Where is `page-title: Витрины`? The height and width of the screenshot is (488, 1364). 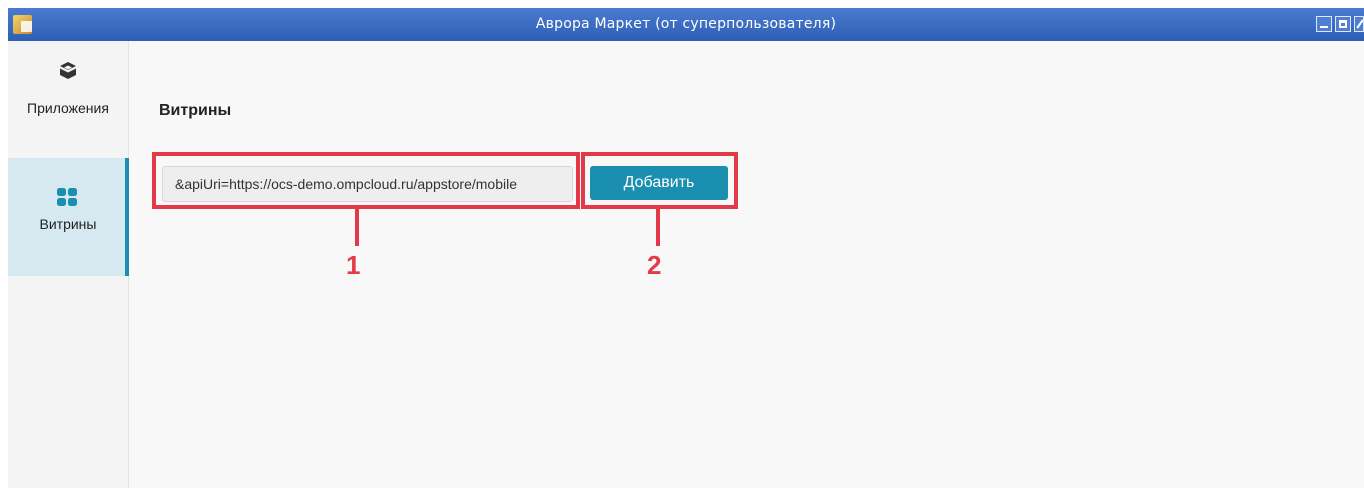
page-title: Витрины is located at coordinates (195, 110).